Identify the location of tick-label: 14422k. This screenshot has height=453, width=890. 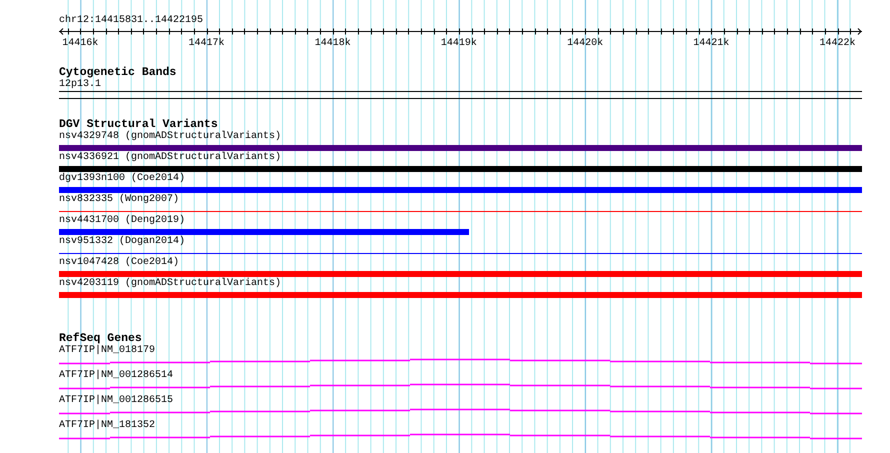
(838, 43).